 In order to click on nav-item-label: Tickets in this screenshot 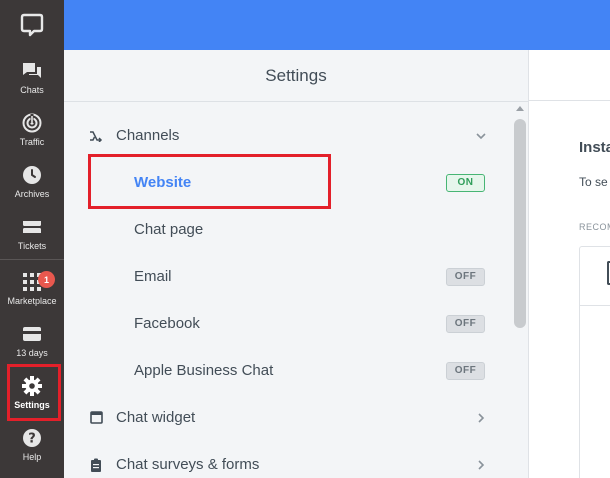, I will do `click(32, 245)`.